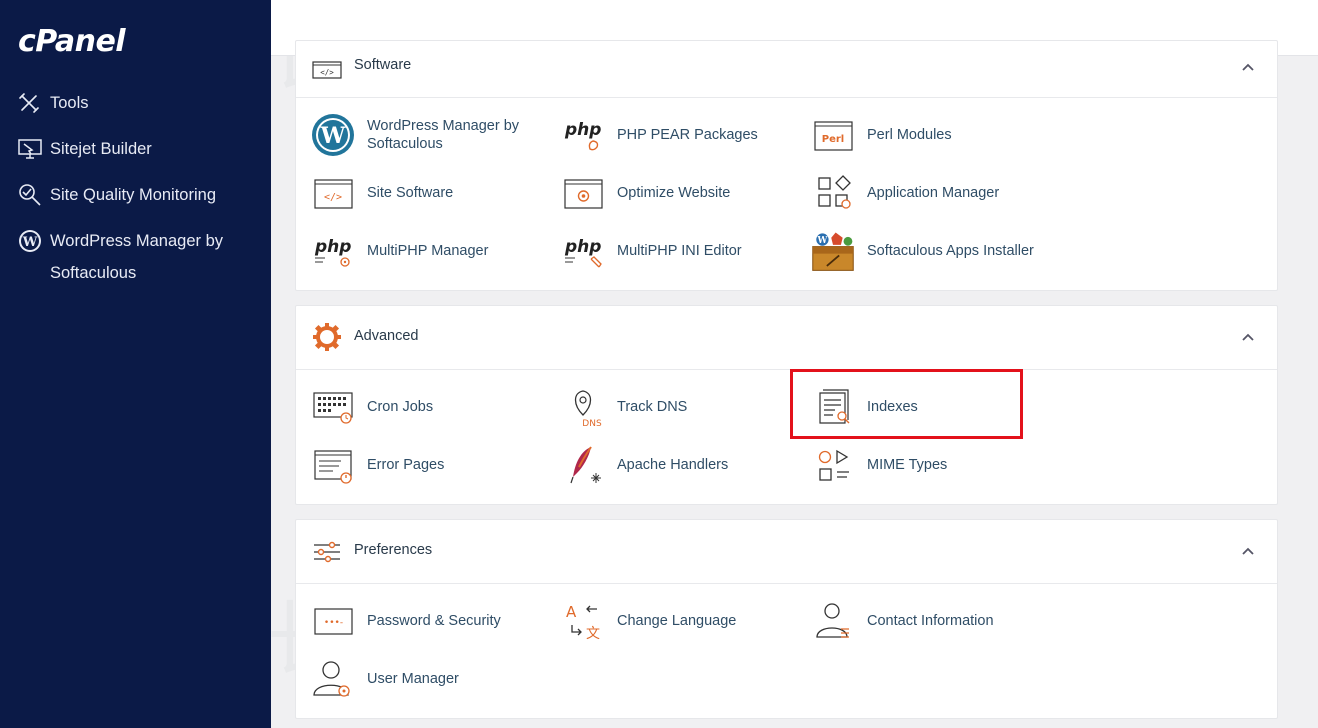 The image size is (1318, 728). What do you see at coordinates (674, 193) in the screenshot?
I see `item-label: Optimize Website` at bounding box center [674, 193].